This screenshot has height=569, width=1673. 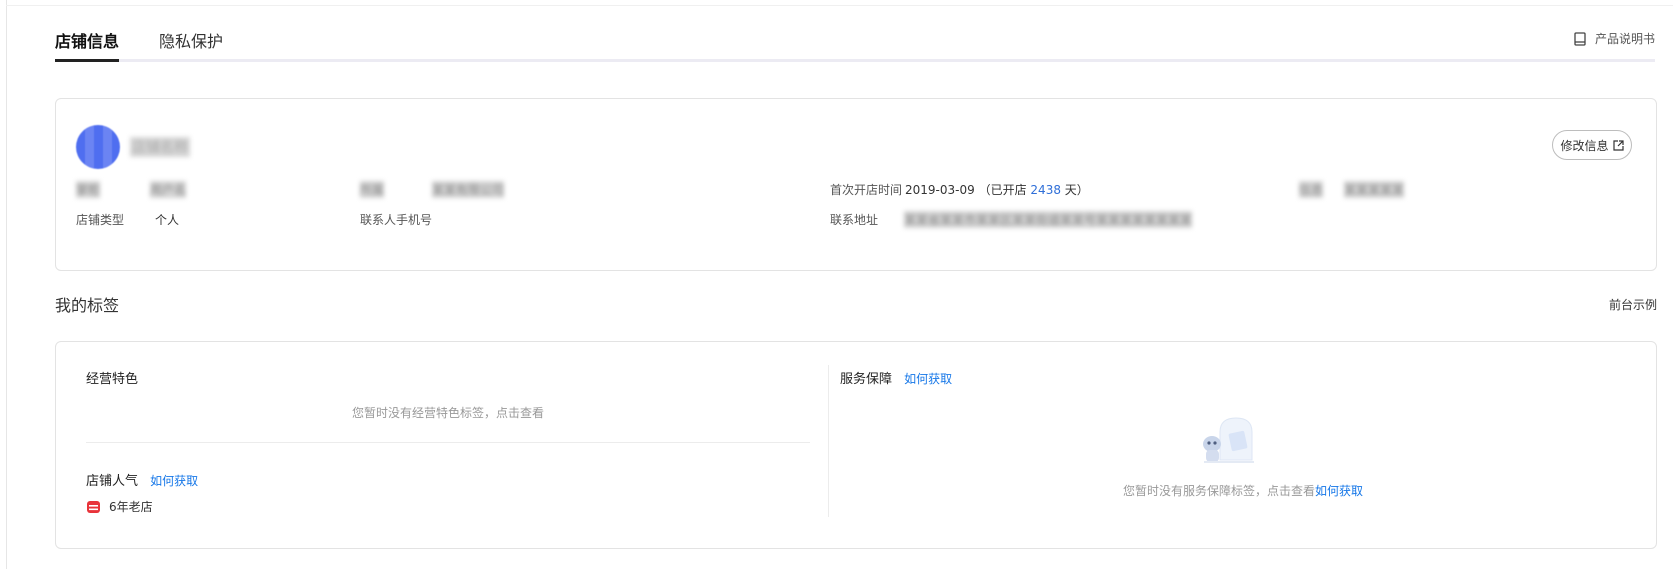 I want to click on service-empty-row: 您暂时没有服务保障标签，点击查看如何获取, so click(x=1243, y=490).